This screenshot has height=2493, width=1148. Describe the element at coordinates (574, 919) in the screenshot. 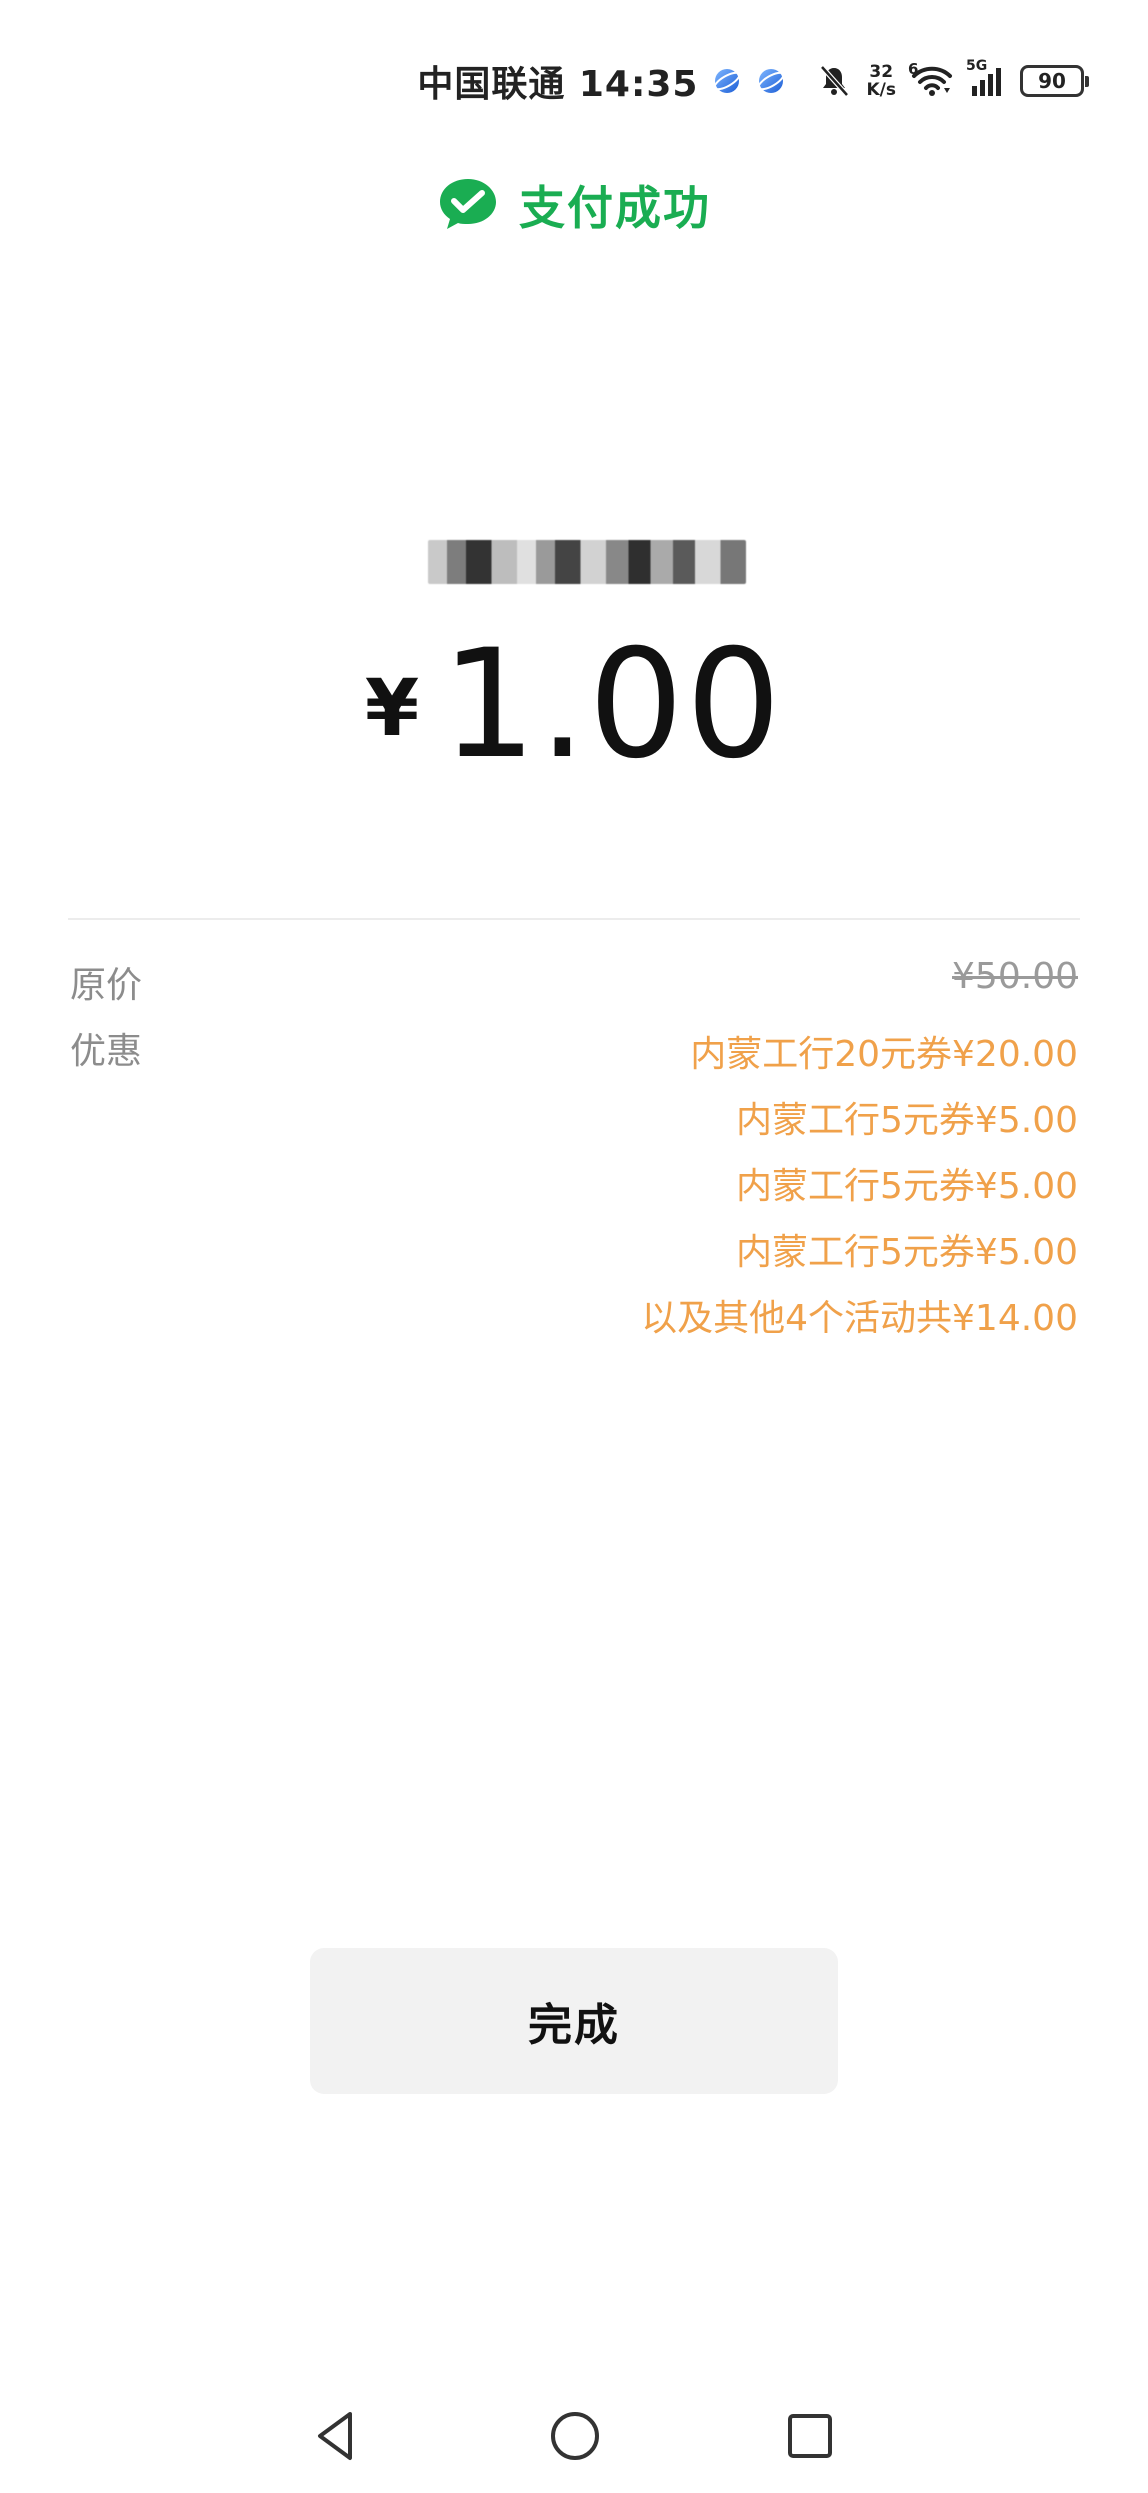

I see `divider` at that location.